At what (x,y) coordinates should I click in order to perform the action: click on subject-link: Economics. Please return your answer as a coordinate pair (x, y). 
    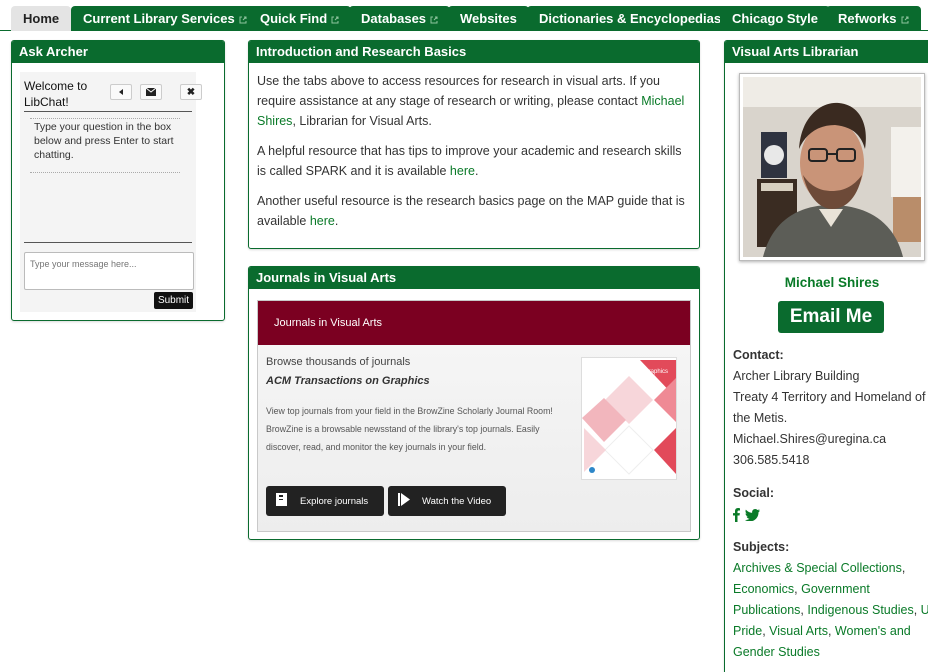
    Looking at the image, I should click on (763, 589).